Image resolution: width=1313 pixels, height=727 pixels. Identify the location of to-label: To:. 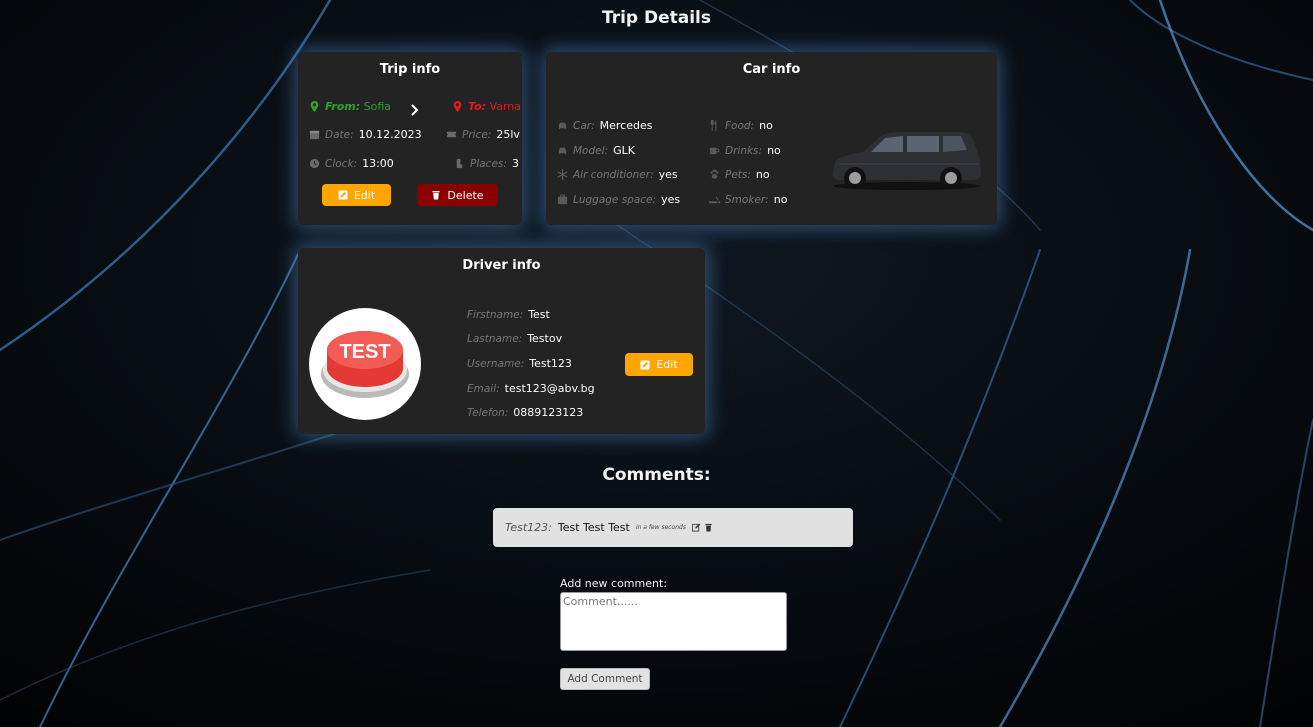
(477, 106).